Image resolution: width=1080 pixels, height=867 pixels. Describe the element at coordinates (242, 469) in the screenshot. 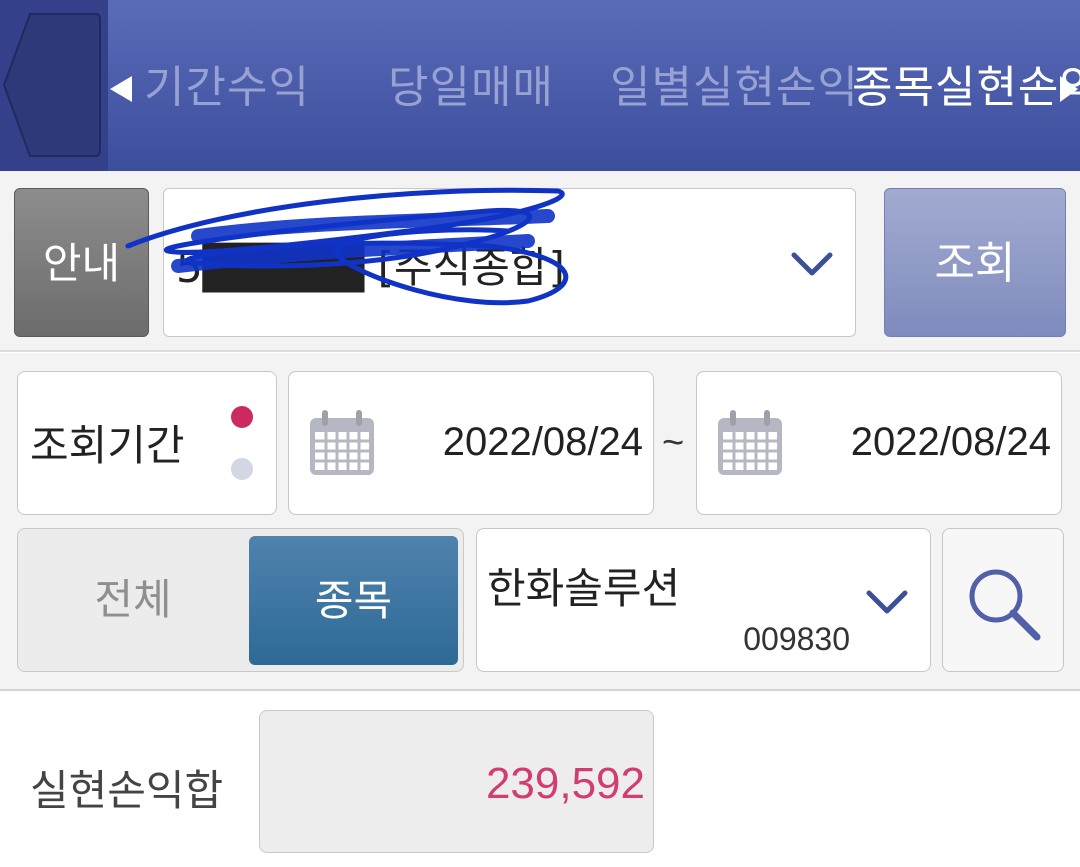

I see `period-indicator-dot` at that location.